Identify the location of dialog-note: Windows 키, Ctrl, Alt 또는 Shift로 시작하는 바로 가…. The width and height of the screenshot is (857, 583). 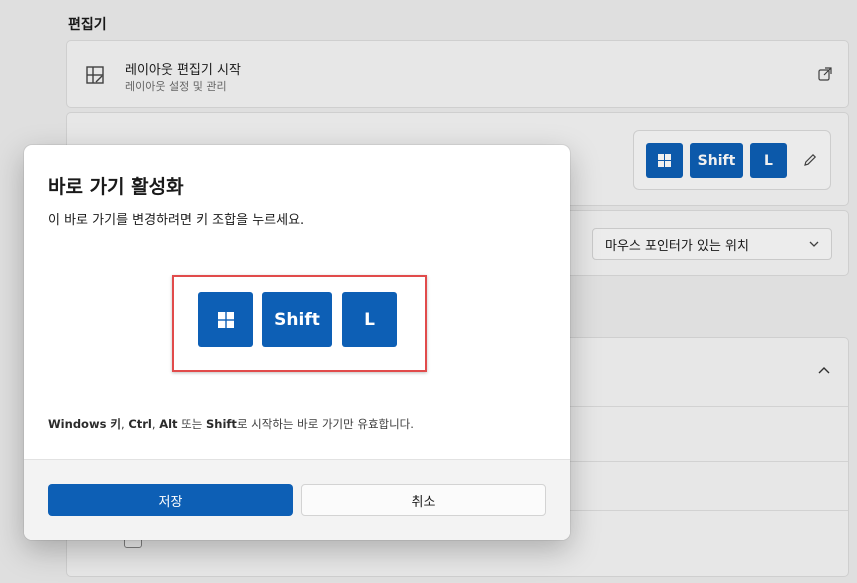
(231, 424).